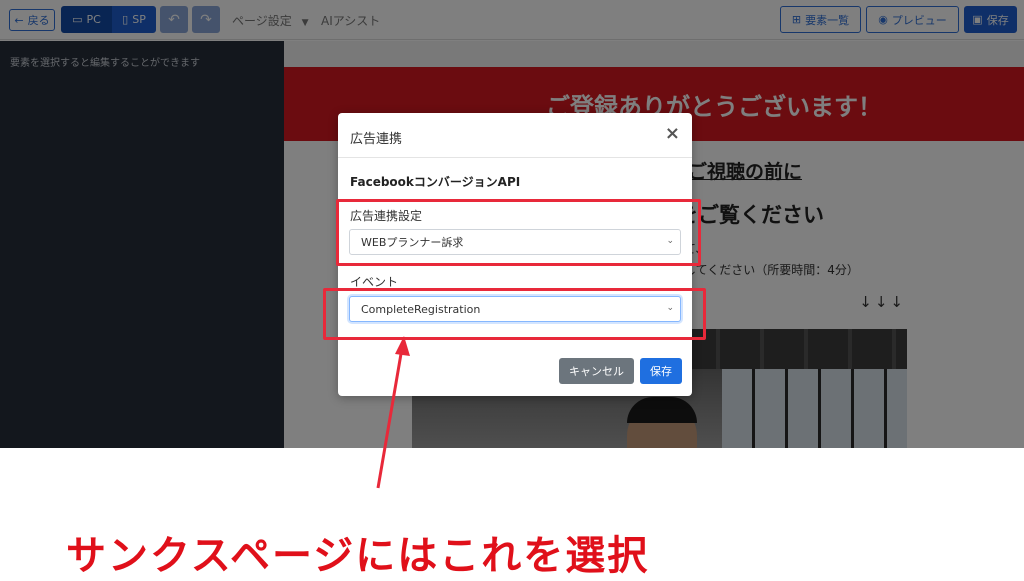  What do you see at coordinates (514, 314) in the screenshot?
I see `highlight-box-event` at bounding box center [514, 314].